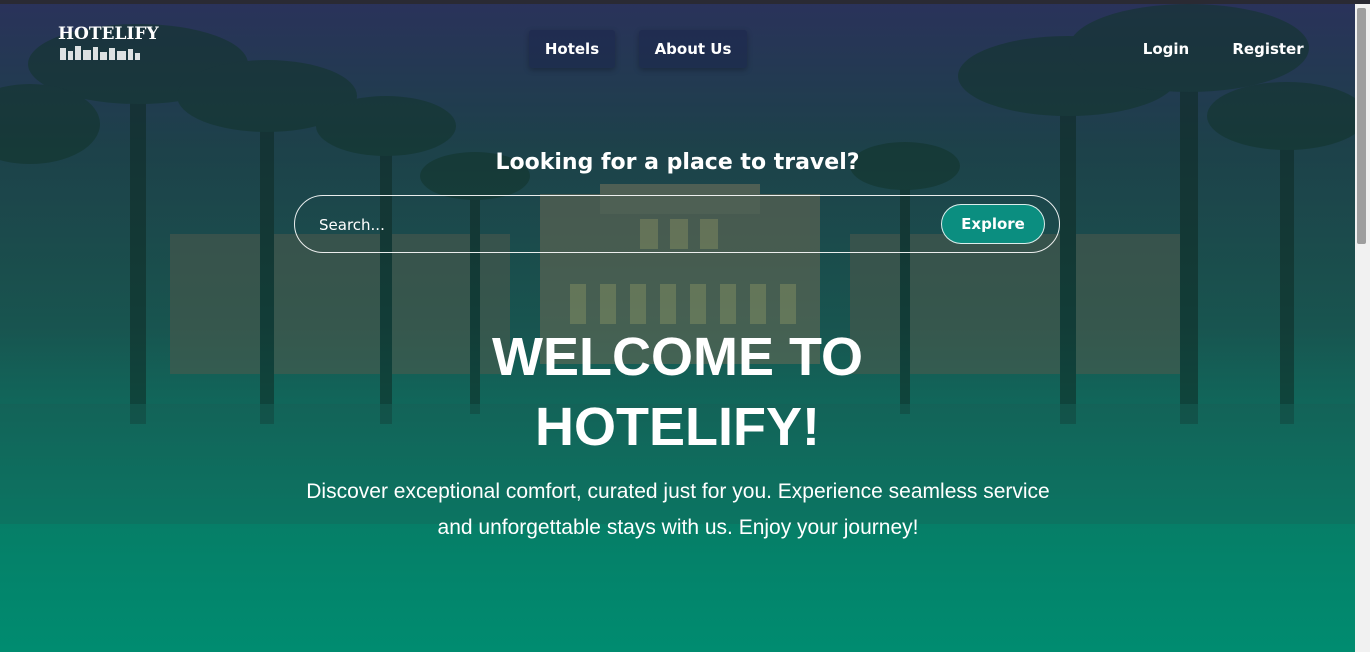  Describe the element at coordinates (677, 427) in the screenshot. I see `headline-line-2: HOTELIFY!` at that location.